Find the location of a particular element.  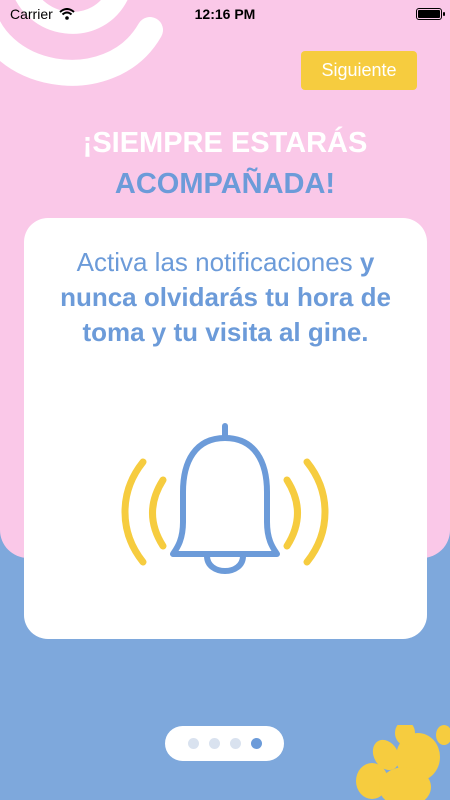

wifi-icon is located at coordinates (67, 14).